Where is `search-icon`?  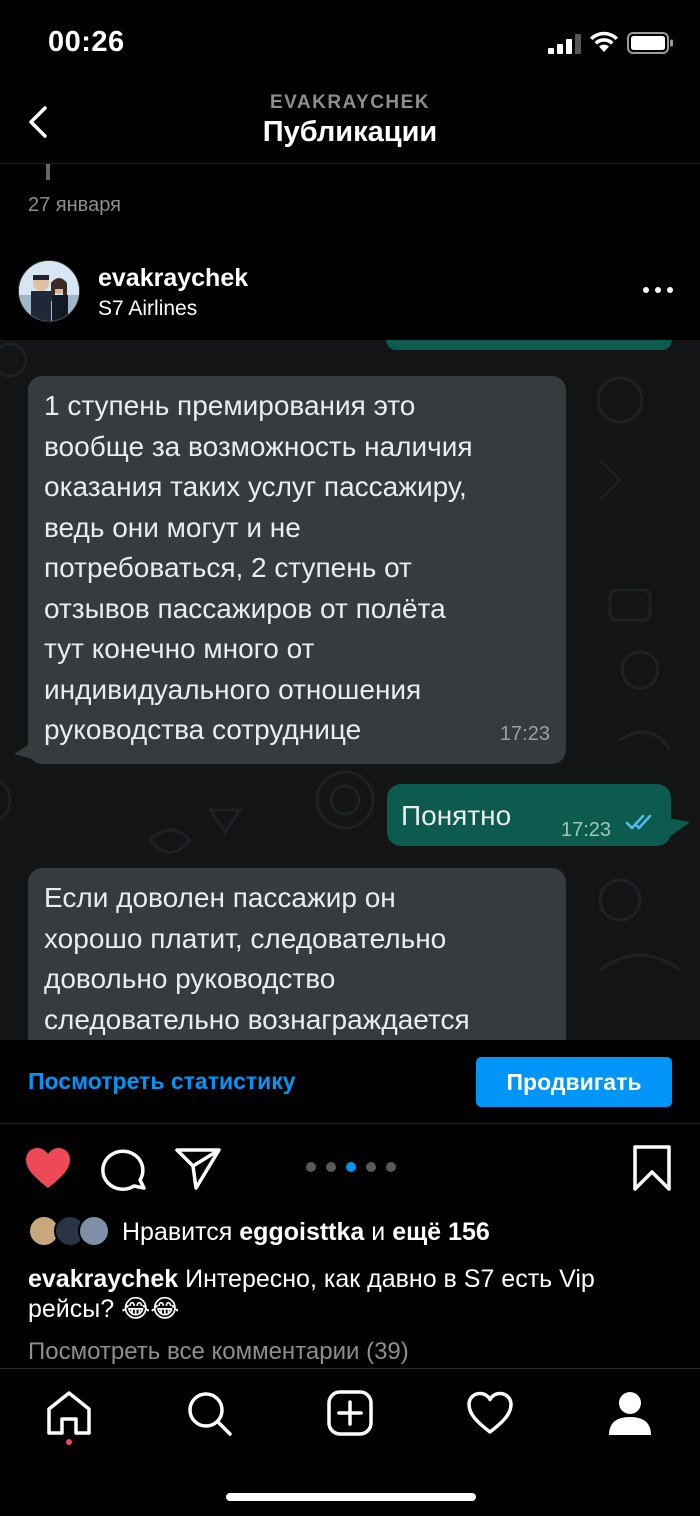
search-icon is located at coordinates (209, 1413).